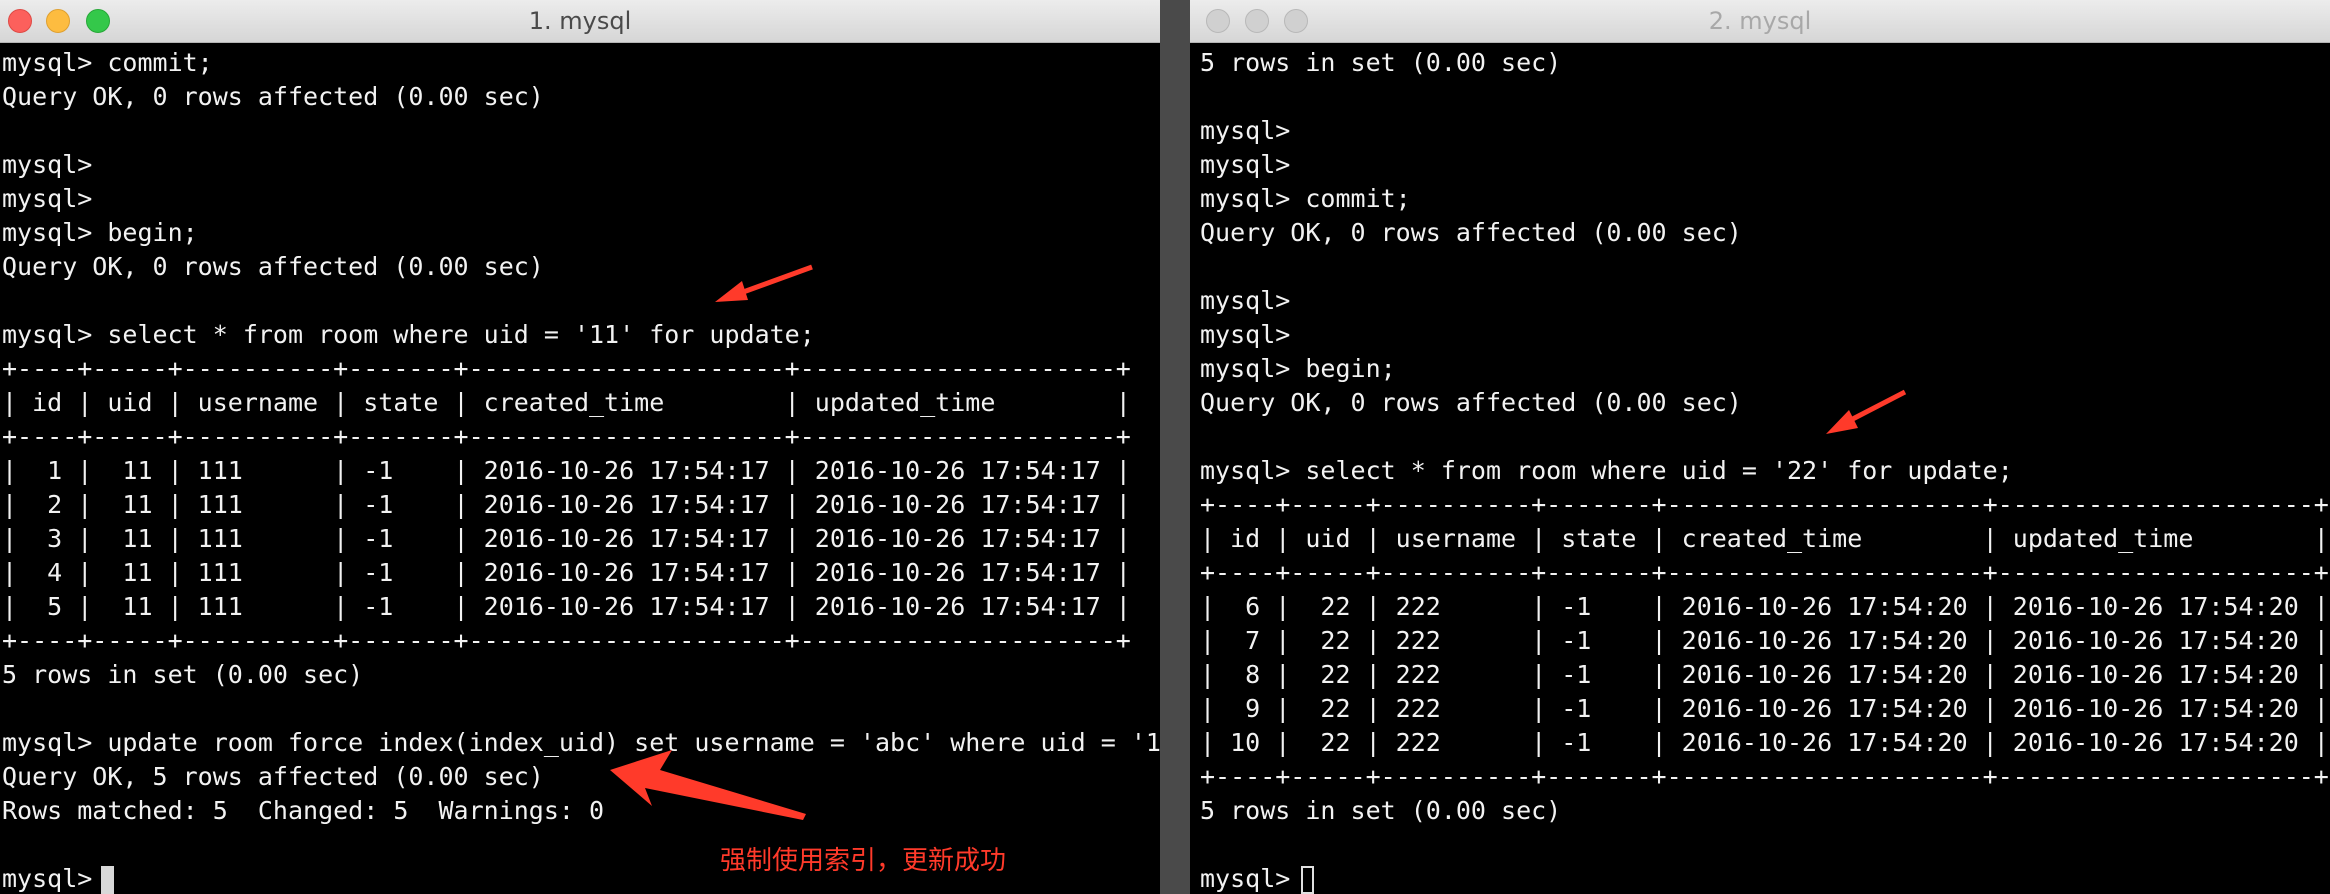 Image resolution: width=2330 pixels, height=894 pixels. What do you see at coordinates (863, 861) in the screenshot?
I see `annotation-note: 强制使用索引，更新成功` at bounding box center [863, 861].